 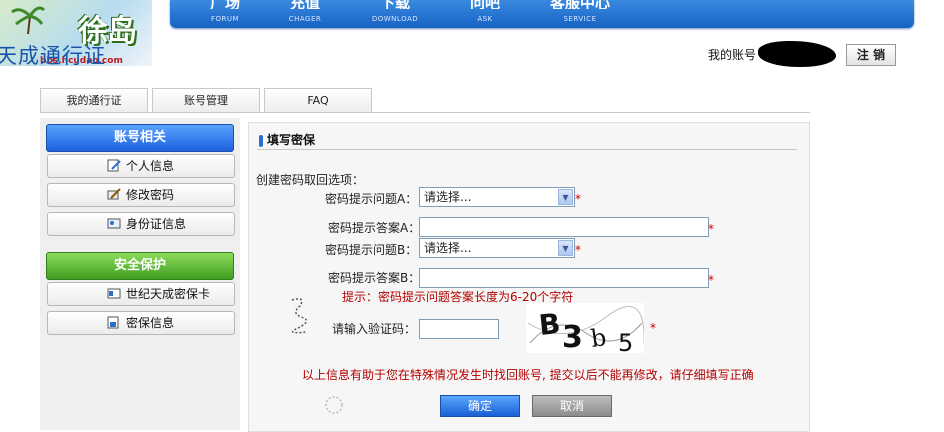 I want to click on sidebar-group-security: 安全保护, so click(x=140, y=266).